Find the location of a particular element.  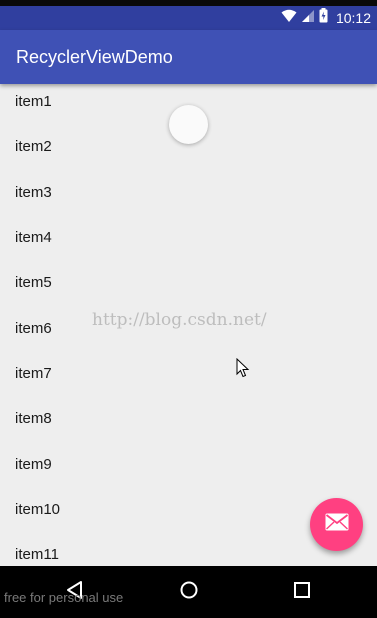

recents-icon is located at coordinates (302, 592).